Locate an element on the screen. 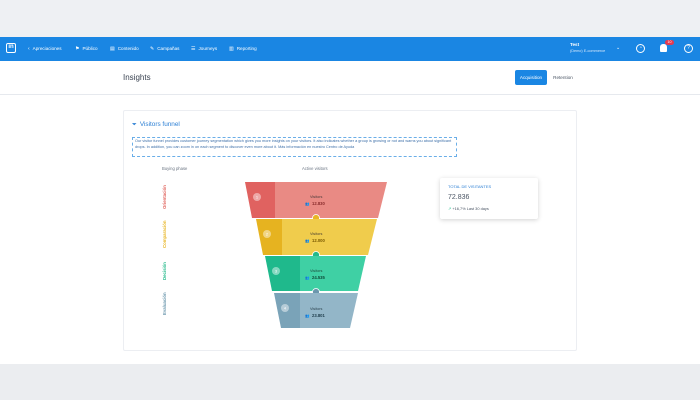 This screenshot has width=700, height=400. funnel-segment-3: 3 Visitors 👥 24.535 is located at coordinates (315, 273).